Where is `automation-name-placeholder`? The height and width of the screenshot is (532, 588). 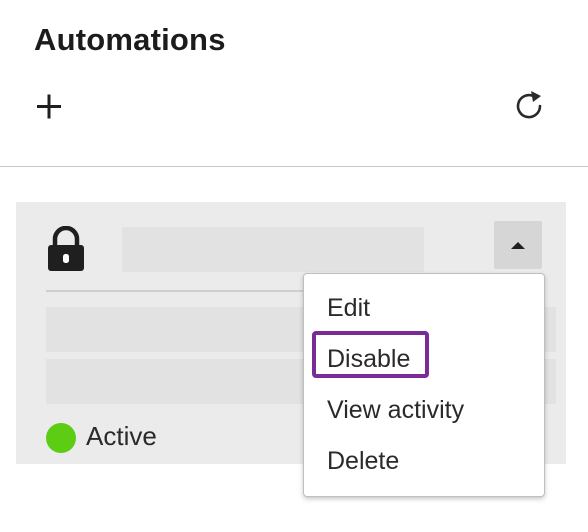 automation-name-placeholder is located at coordinates (273, 249).